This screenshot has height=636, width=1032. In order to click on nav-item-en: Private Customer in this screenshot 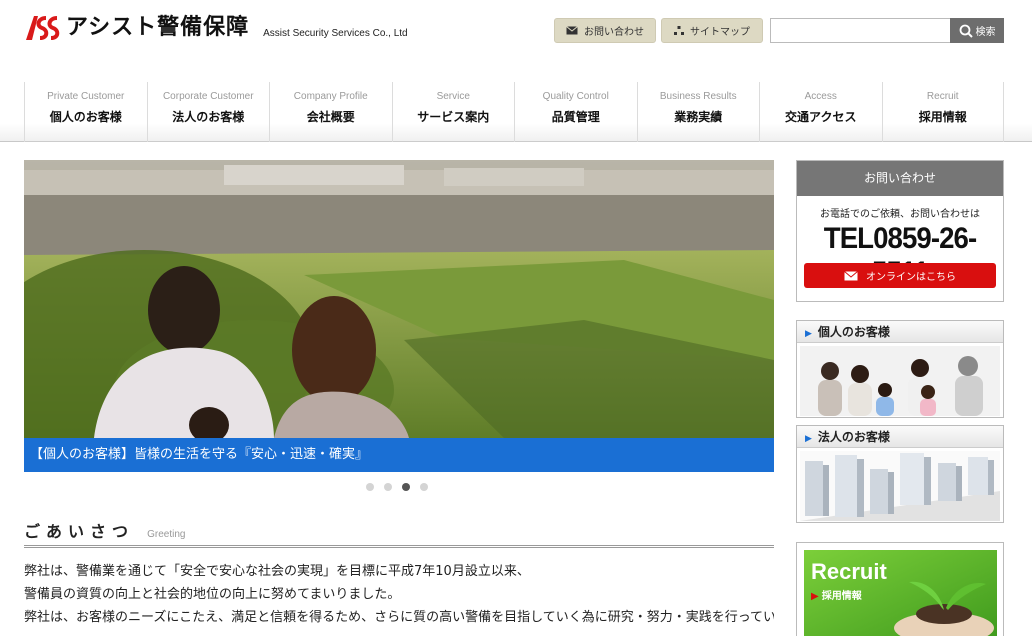, I will do `click(86, 96)`.